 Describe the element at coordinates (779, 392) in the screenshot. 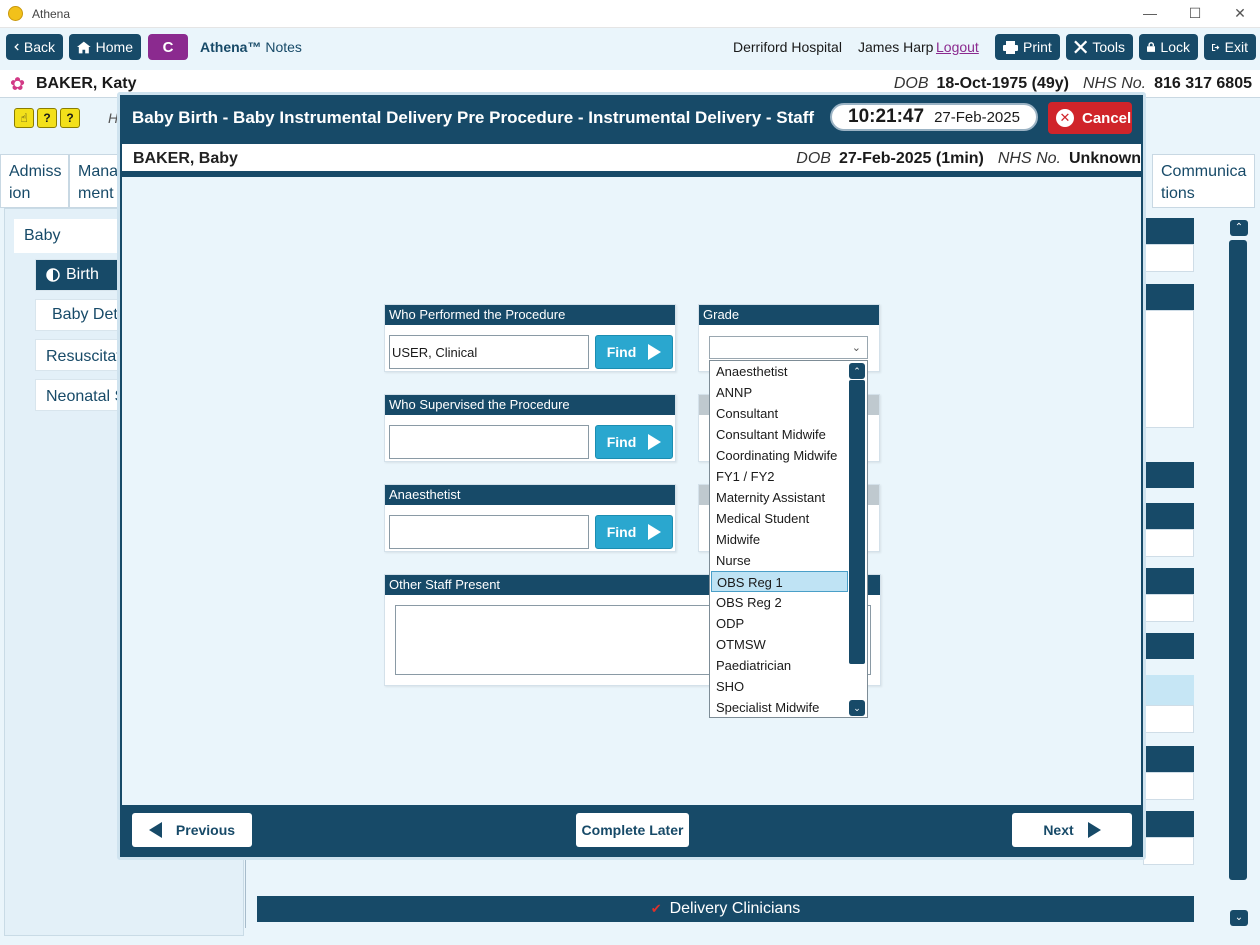

I see `grade-option: ANNP` at that location.